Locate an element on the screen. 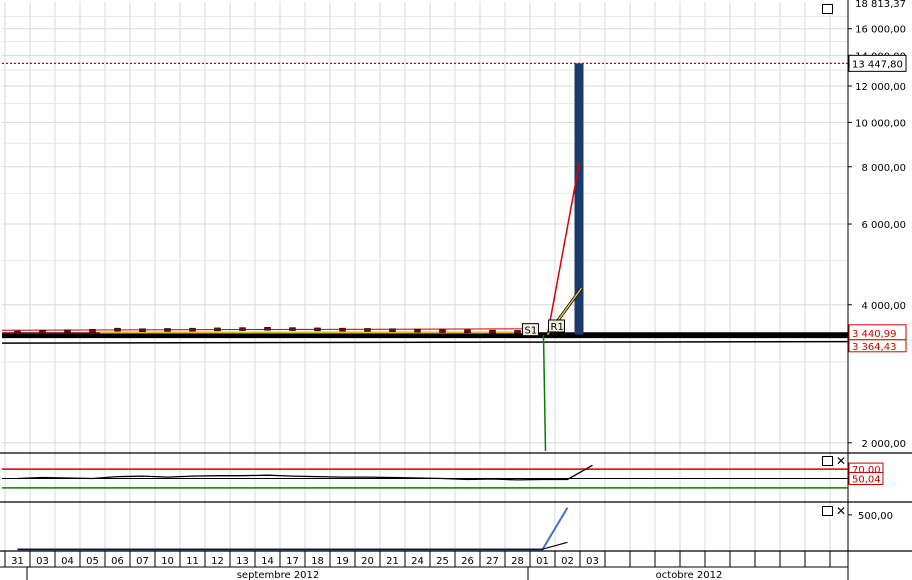 This screenshot has height=580, width=912. x-tick-label: 04 is located at coordinates (67, 561).